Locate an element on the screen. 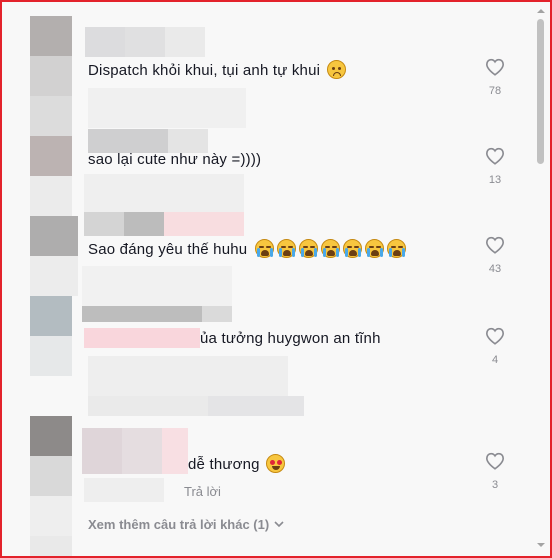 This screenshot has width=552, height=558. comment-text: Dispatch khỏi khui, tụi anh tự khui is located at coordinates (217, 70).